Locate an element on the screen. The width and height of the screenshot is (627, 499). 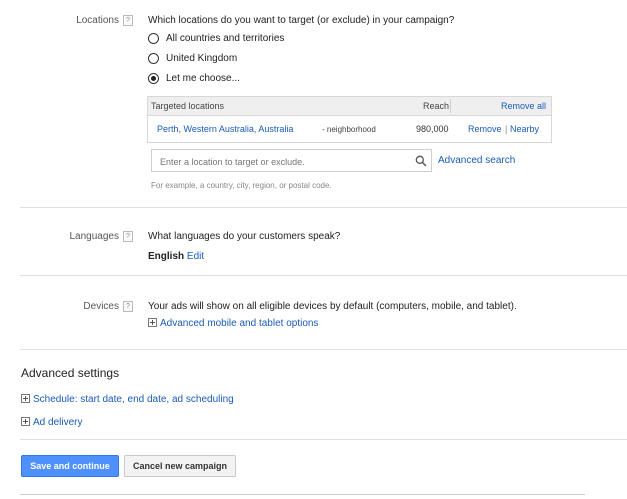
ad-delivery-label: Ad delivery is located at coordinates (57, 422).